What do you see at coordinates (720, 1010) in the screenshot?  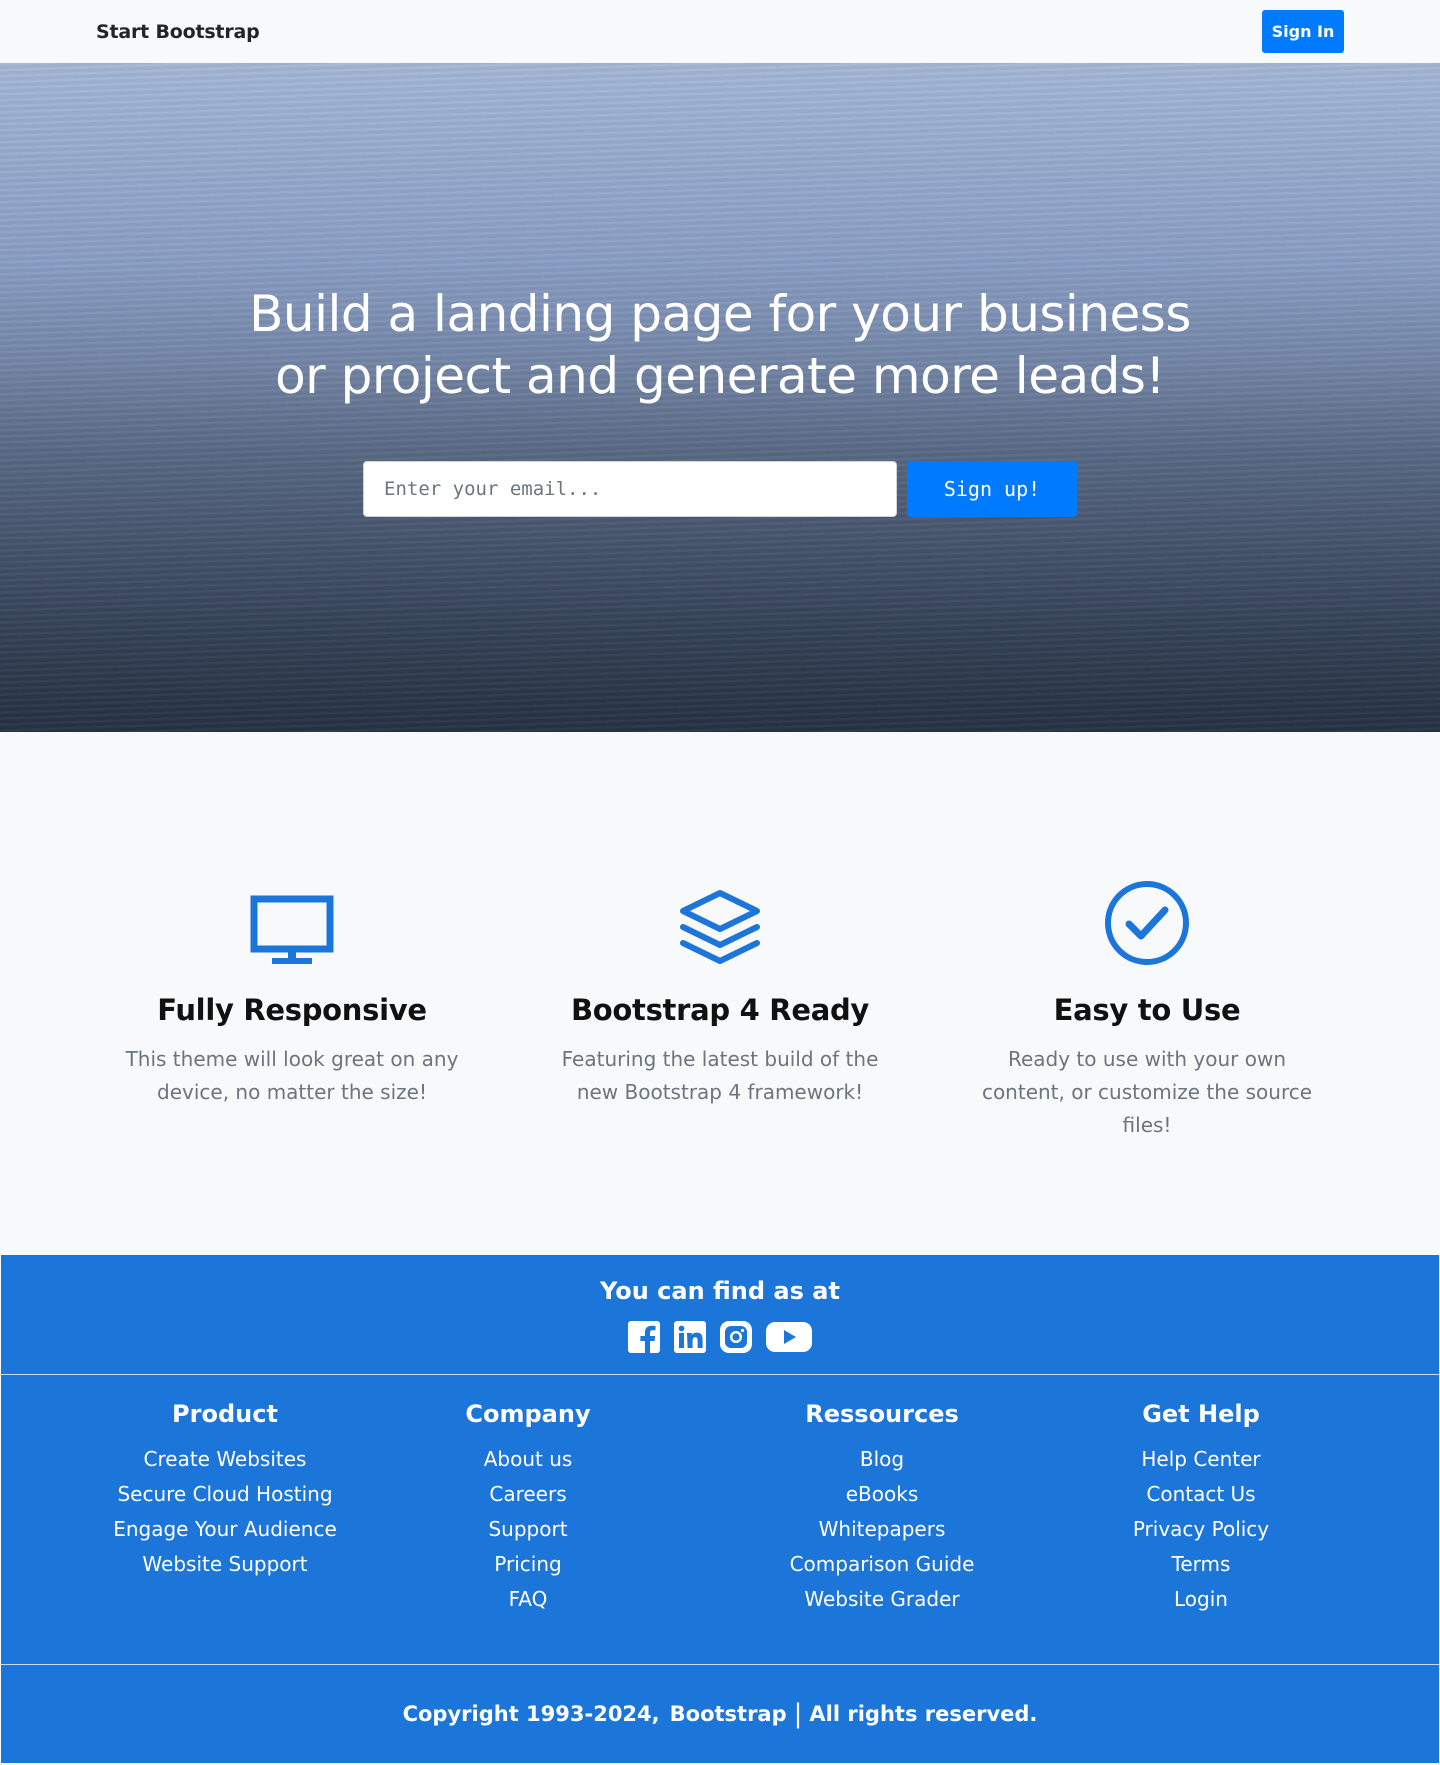 I see `feature-title: Bootstrap 4 Ready` at bounding box center [720, 1010].